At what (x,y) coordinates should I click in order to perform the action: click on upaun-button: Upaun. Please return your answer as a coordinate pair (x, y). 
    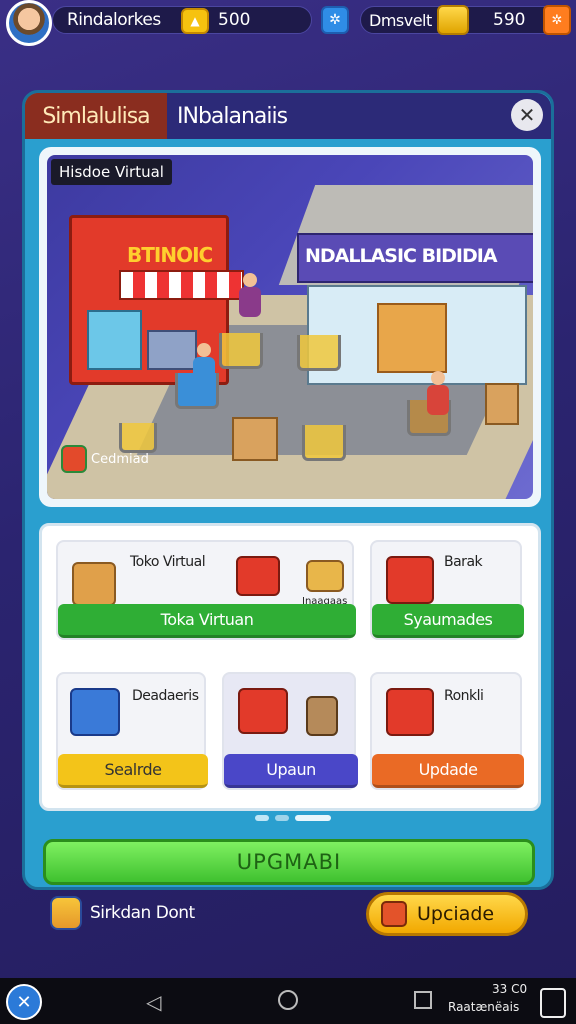
    Looking at the image, I should click on (291, 771).